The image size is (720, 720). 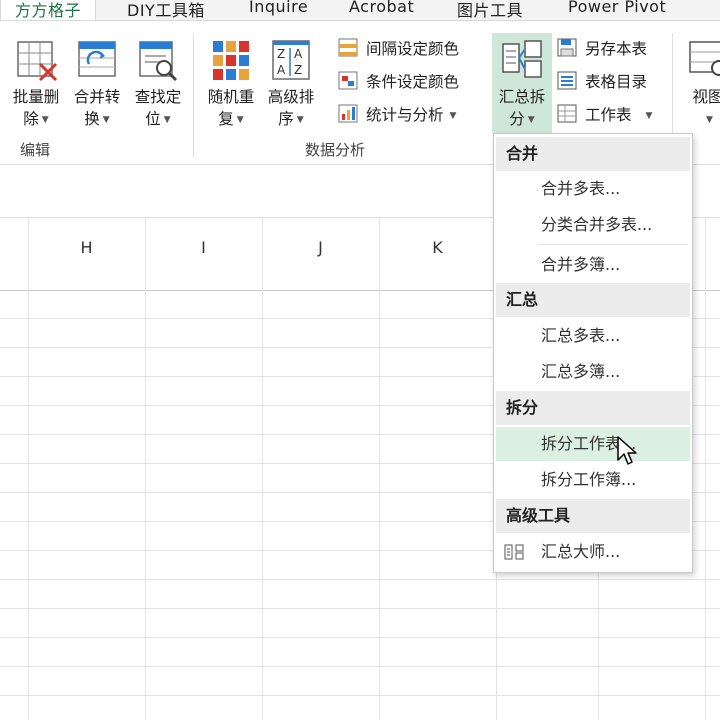 What do you see at coordinates (608, 115) in the screenshot?
I see `worksheet-label: 工作表` at bounding box center [608, 115].